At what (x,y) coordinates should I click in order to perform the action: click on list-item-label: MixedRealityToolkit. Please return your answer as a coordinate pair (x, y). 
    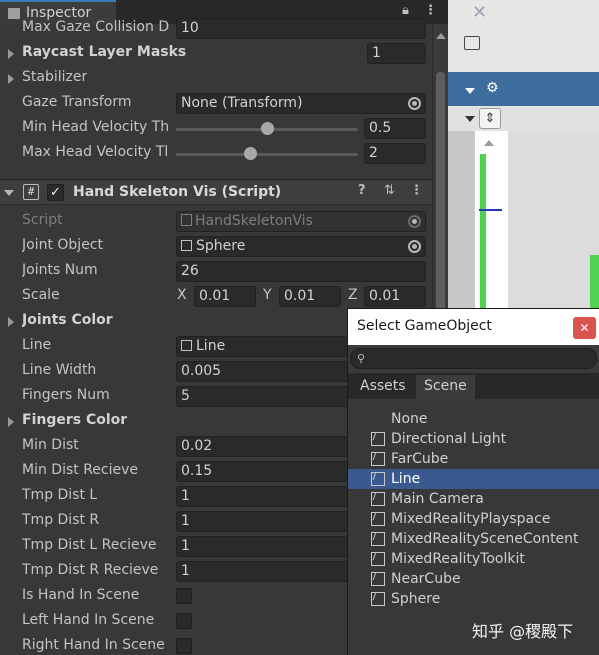
    Looking at the image, I should click on (458, 559).